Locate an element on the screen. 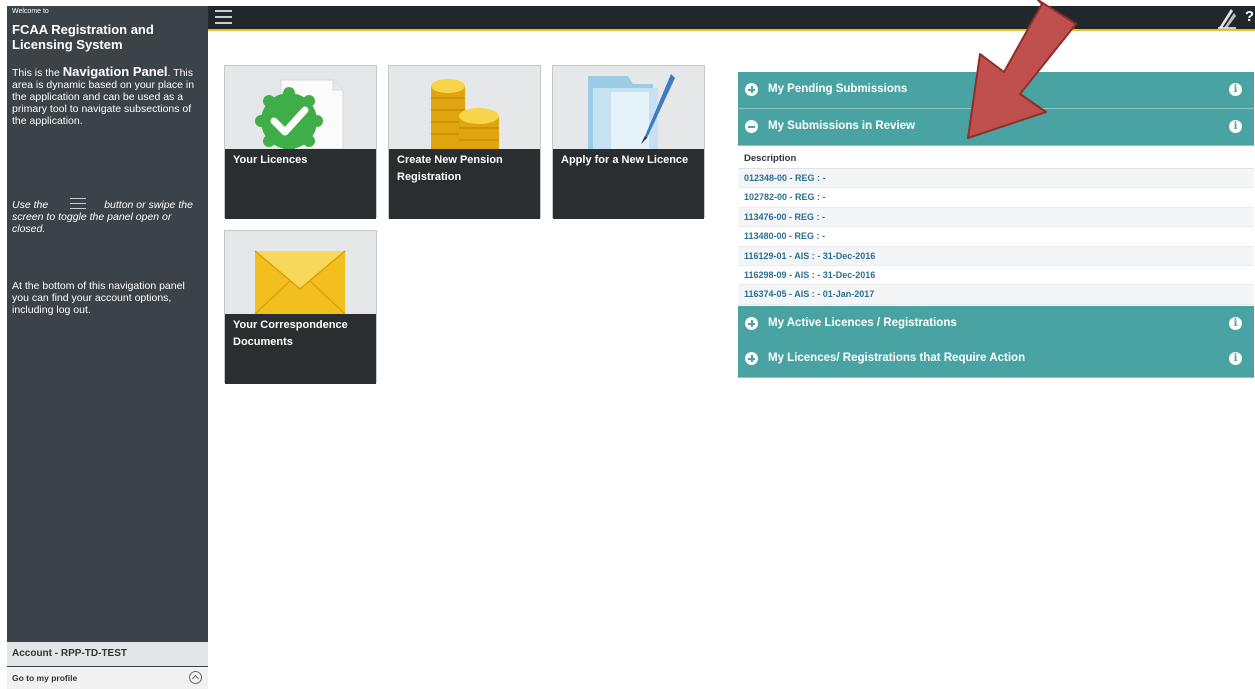 The height and width of the screenshot is (689, 1255). coins-icon is located at coordinates (464, 107).